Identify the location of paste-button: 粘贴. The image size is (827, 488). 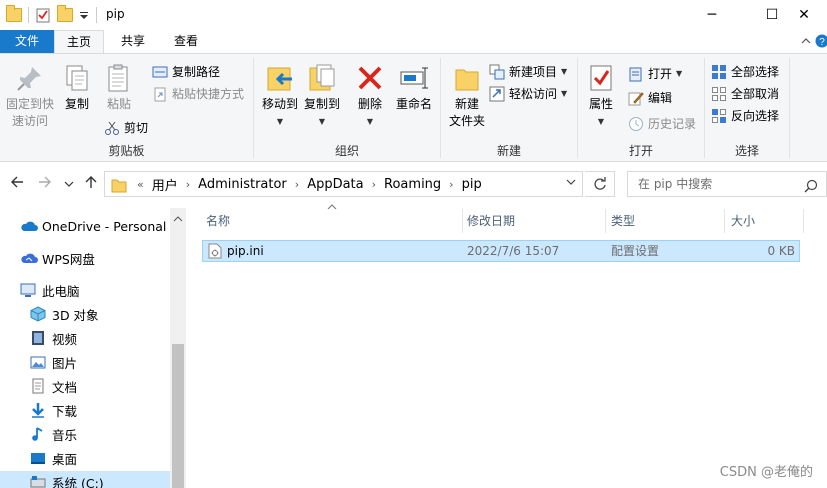
(119, 85).